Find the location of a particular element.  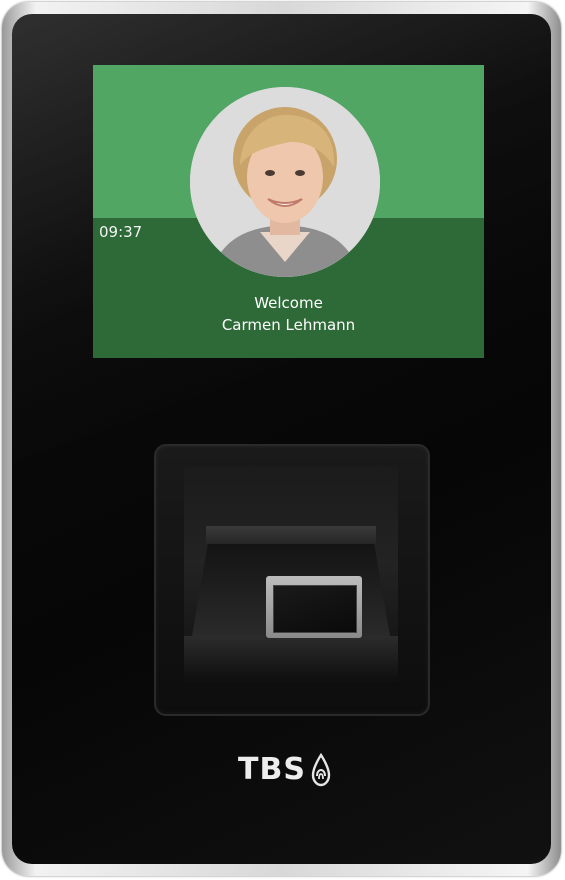

brand-name: TBS is located at coordinates (272, 769).